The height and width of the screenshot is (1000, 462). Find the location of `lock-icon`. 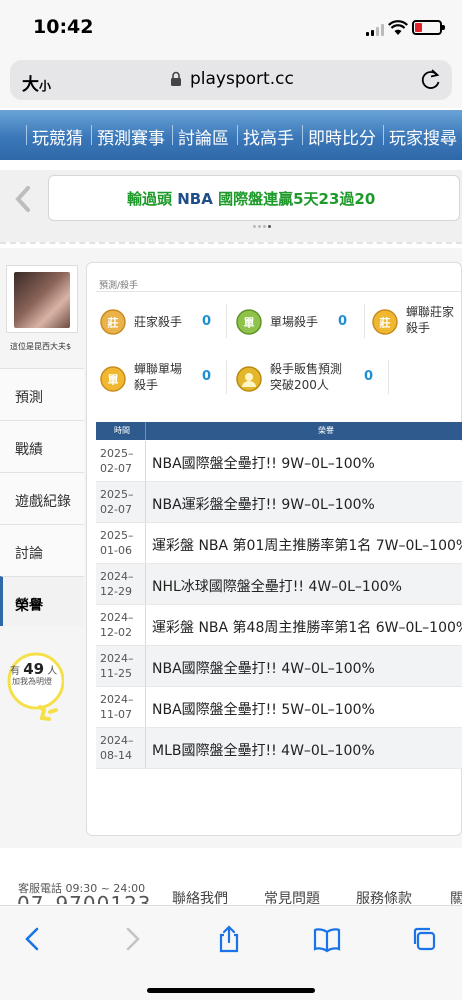

lock-icon is located at coordinates (176, 78).